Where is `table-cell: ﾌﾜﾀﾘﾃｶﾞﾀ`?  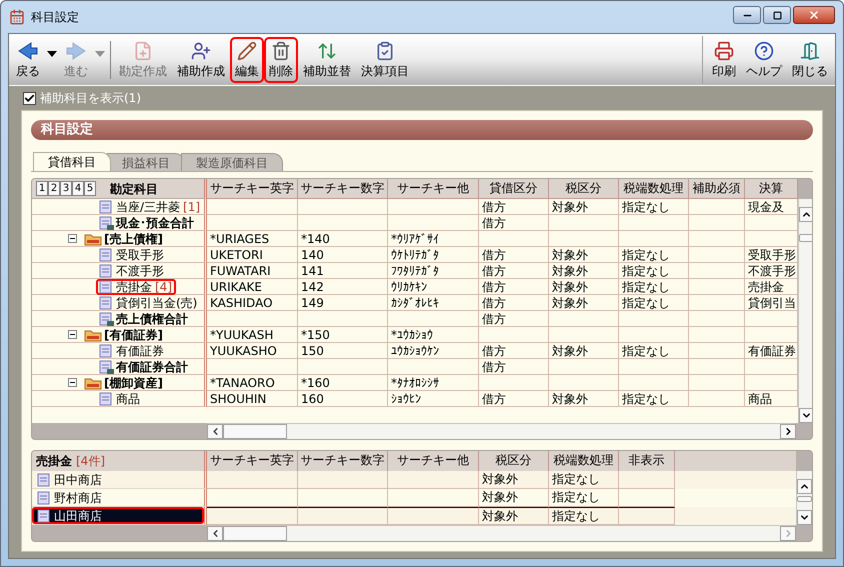
table-cell: ﾌﾜﾀﾘﾃｶﾞﾀ is located at coordinates (433, 271).